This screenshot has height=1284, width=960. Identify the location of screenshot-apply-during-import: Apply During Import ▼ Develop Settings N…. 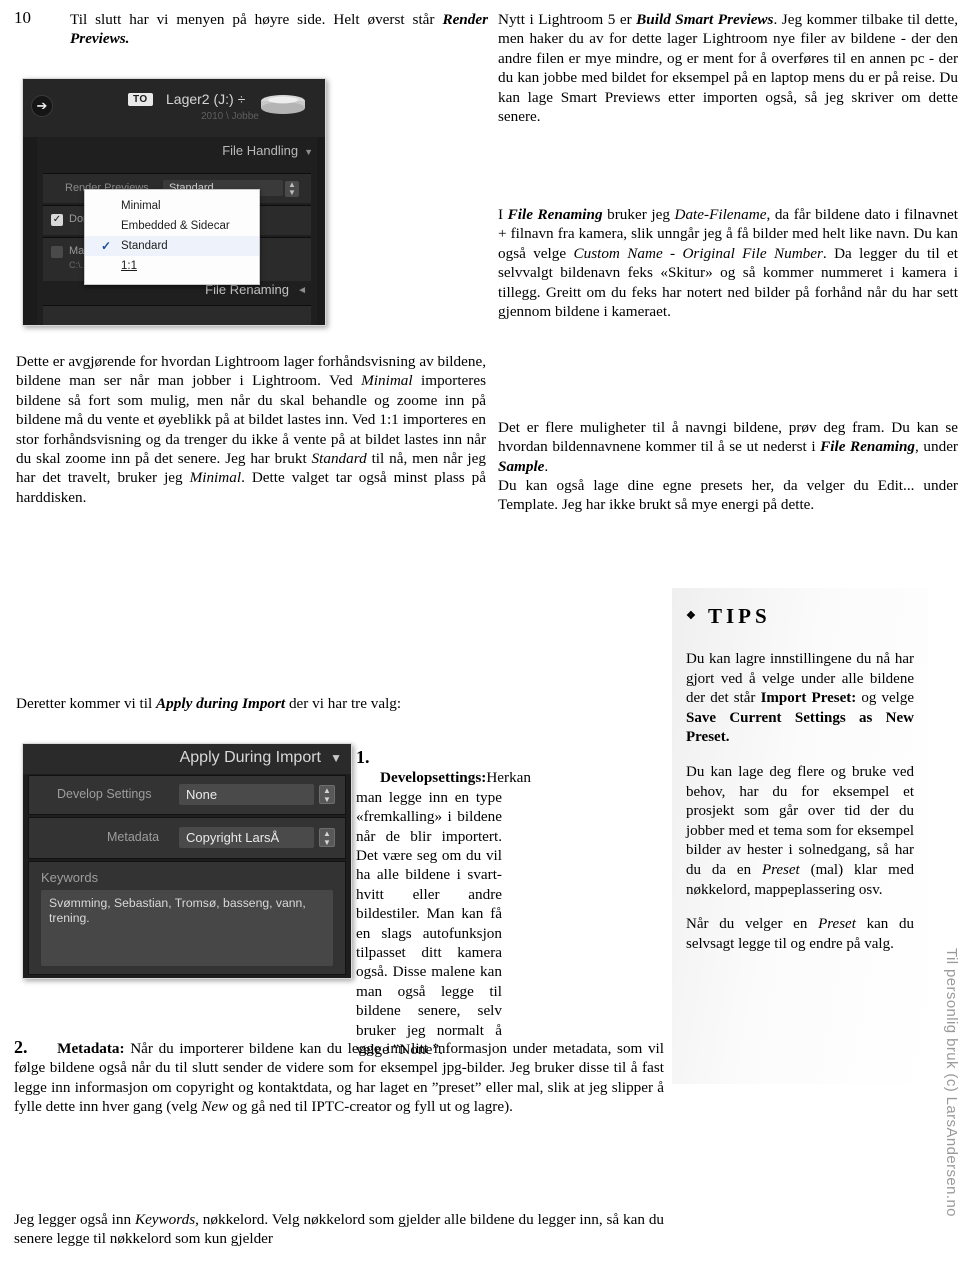
(187, 861).